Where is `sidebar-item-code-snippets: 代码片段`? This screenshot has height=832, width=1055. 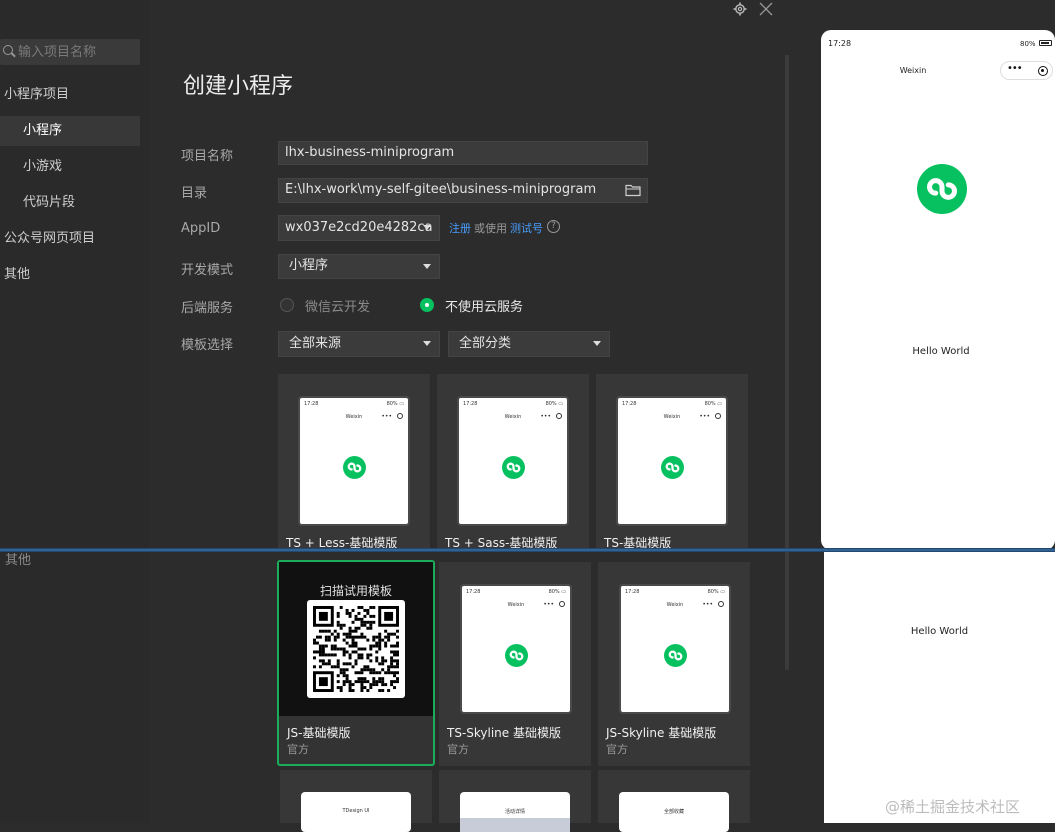
sidebar-item-code-snippets: 代码片段 is located at coordinates (70, 203).